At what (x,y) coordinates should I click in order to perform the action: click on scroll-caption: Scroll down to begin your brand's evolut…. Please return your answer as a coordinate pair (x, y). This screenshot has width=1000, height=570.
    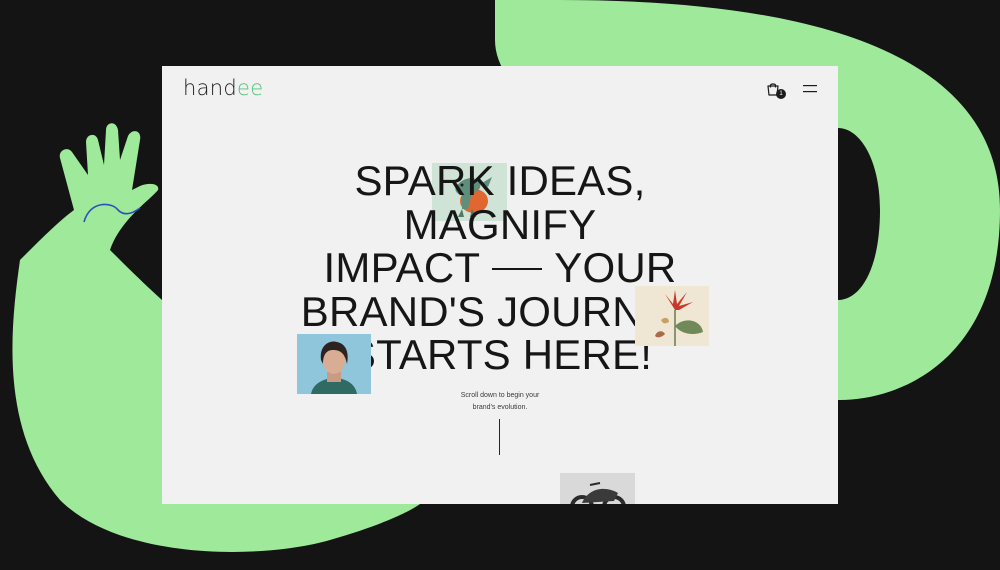
    Looking at the image, I should click on (500, 402).